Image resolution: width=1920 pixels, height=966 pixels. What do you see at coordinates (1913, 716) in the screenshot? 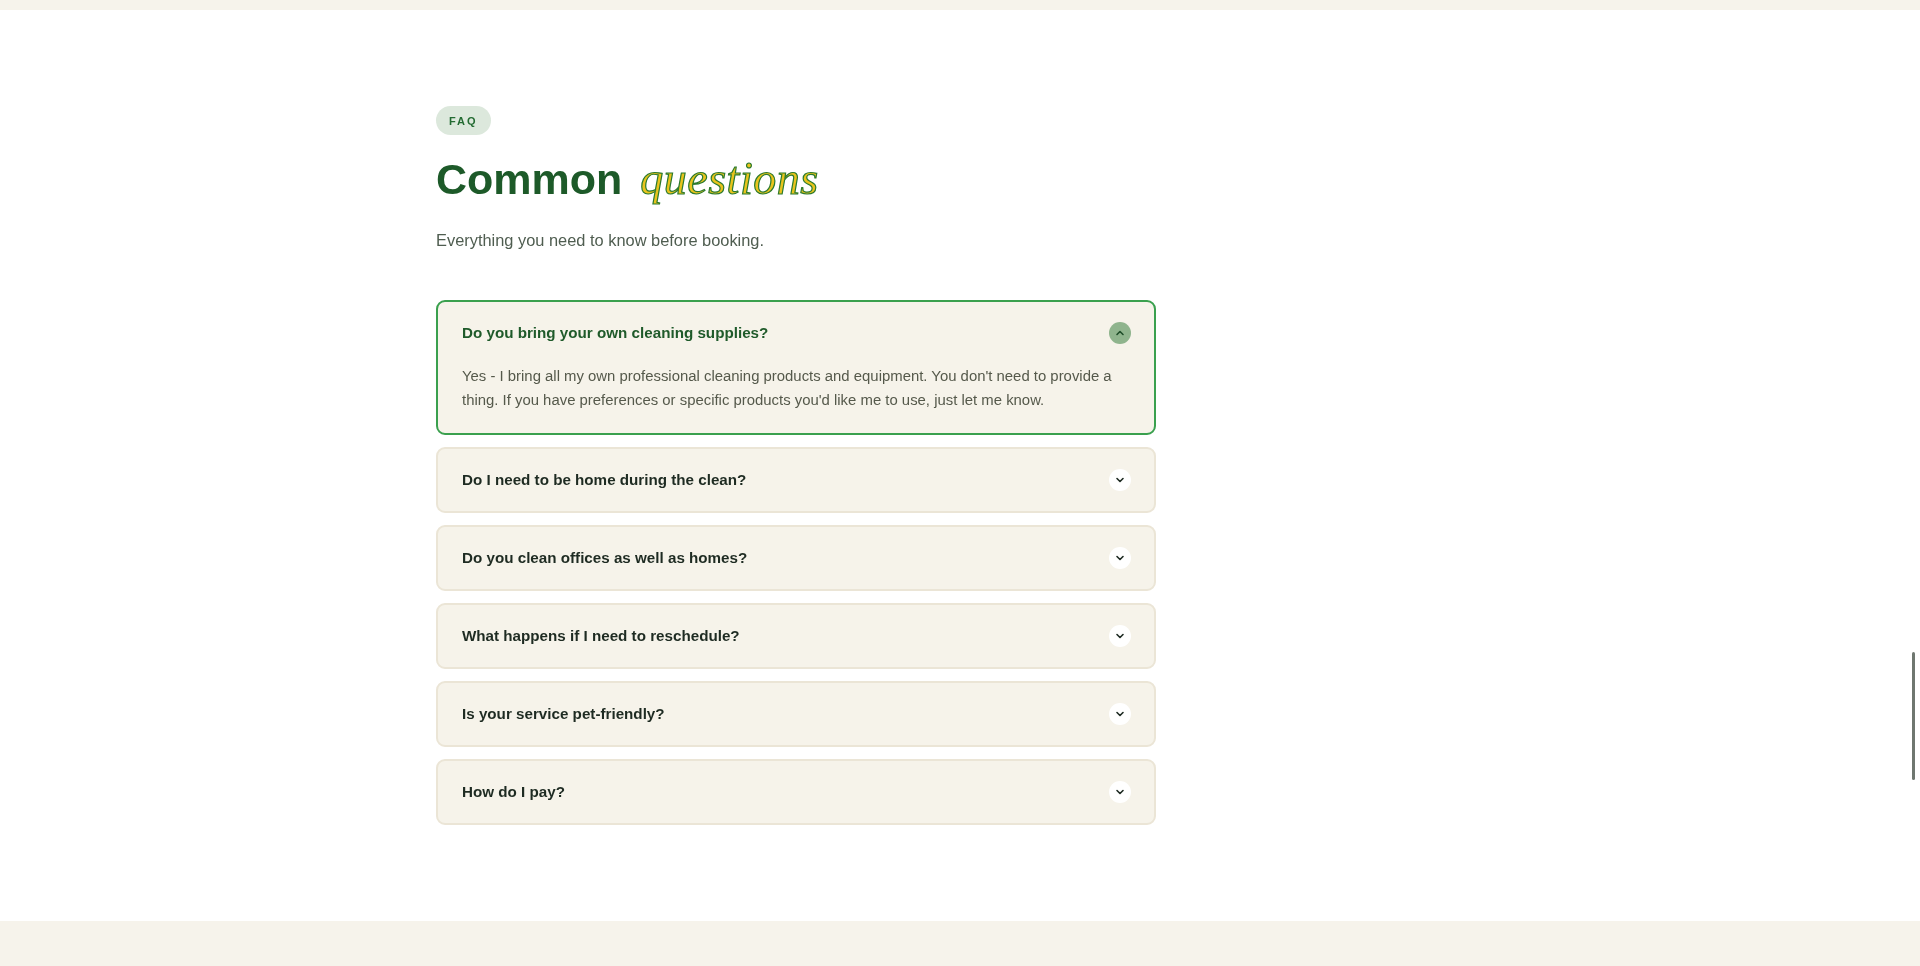
I see `scrollbar-thumb` at bounding box center [1913, 716].